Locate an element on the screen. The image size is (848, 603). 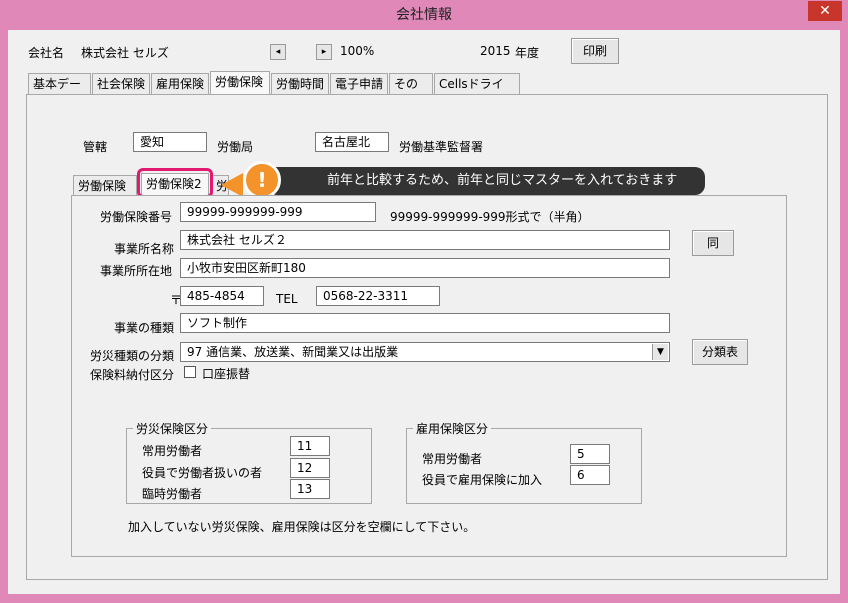
tab-e-filing: 電子申請 is located at coordinates (359, 83).